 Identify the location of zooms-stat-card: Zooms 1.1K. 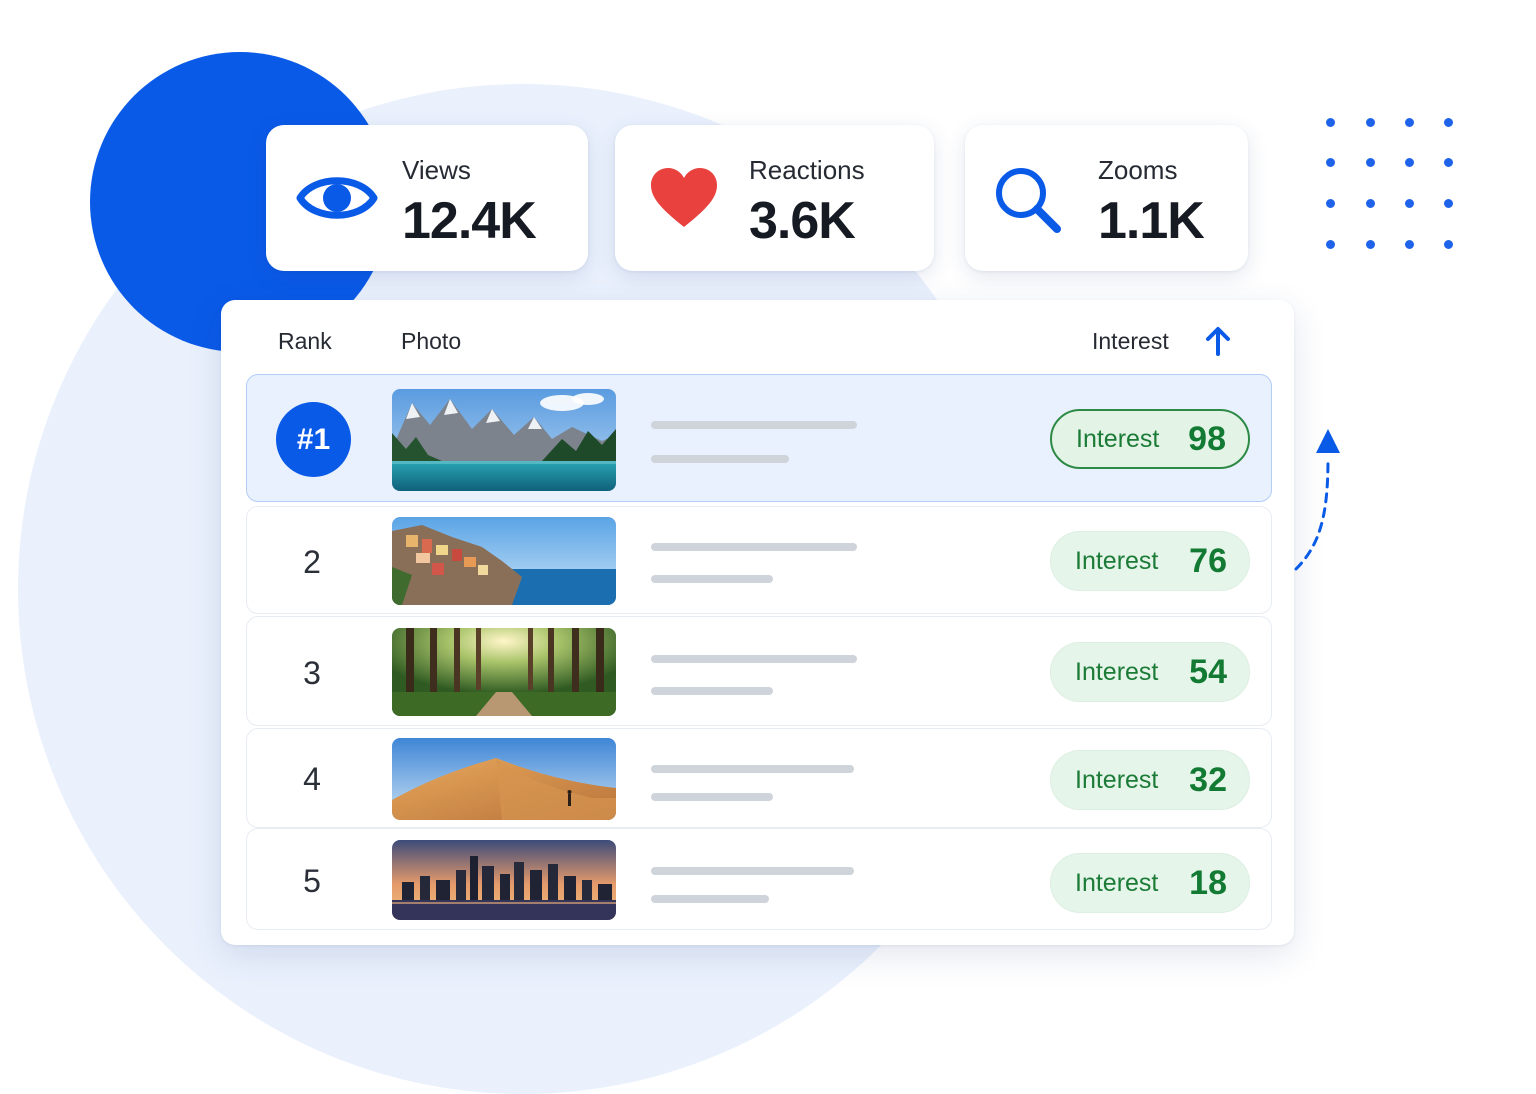
(1106, 198).